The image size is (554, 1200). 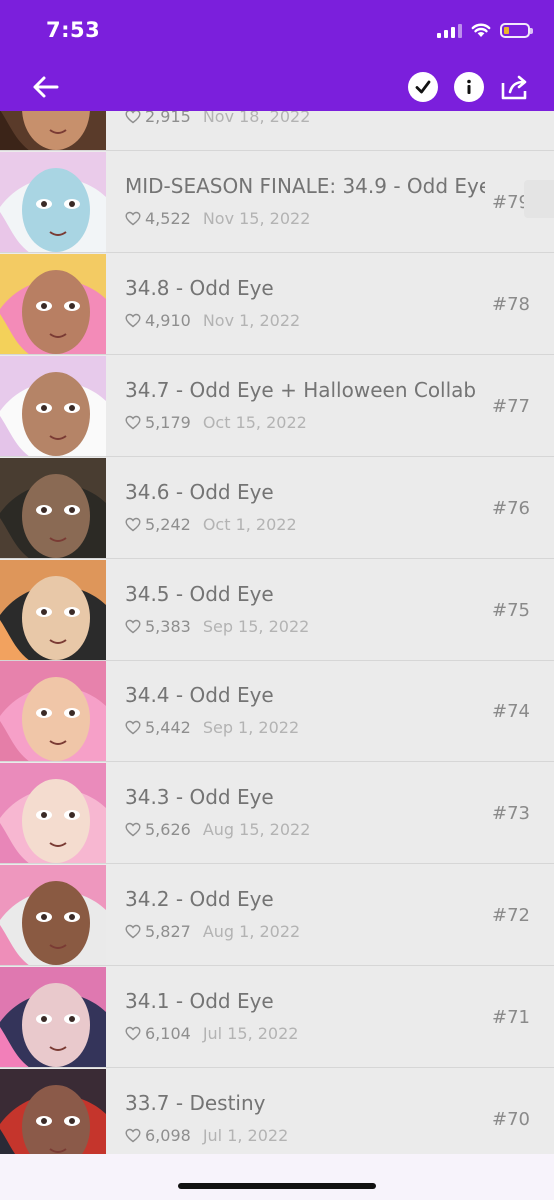 What do you see at coordinates (168, 218) in the screenshot?
I see `like-count: 4,522` at bounding box center [168, 218].